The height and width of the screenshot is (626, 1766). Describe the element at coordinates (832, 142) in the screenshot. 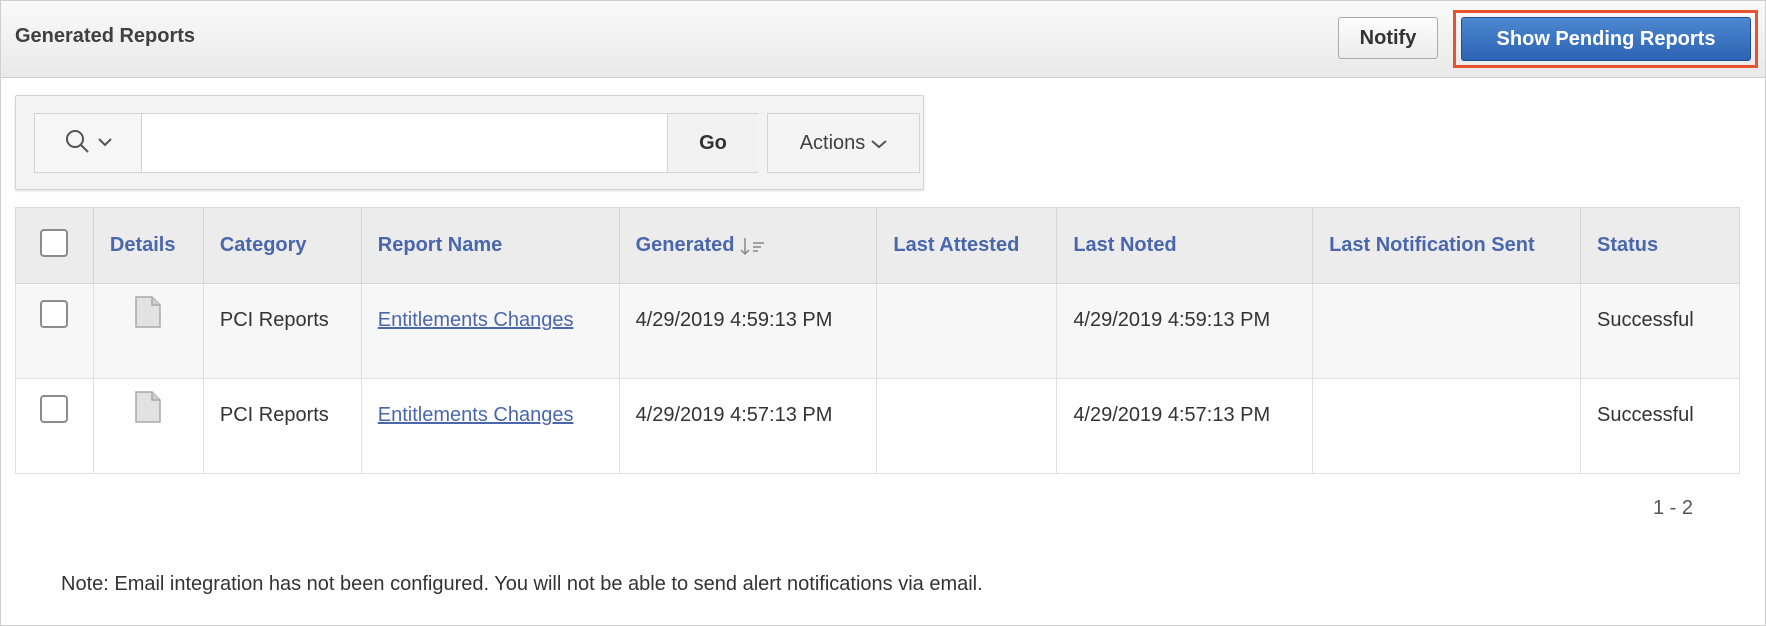

I see `actions-label: Actions` at that location.